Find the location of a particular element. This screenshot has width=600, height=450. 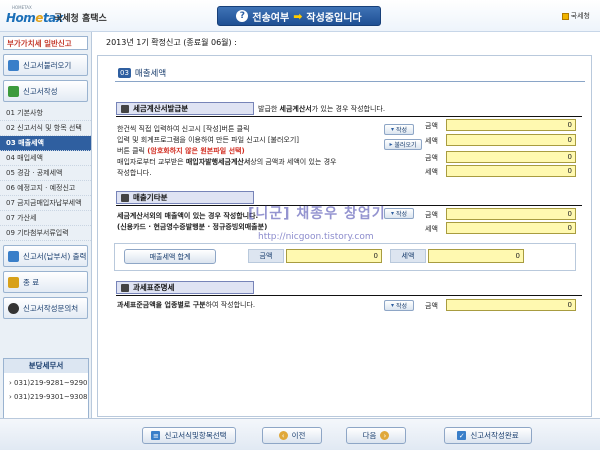

invoice-amount-field-2: 0 is located at coordinates (511, 157).